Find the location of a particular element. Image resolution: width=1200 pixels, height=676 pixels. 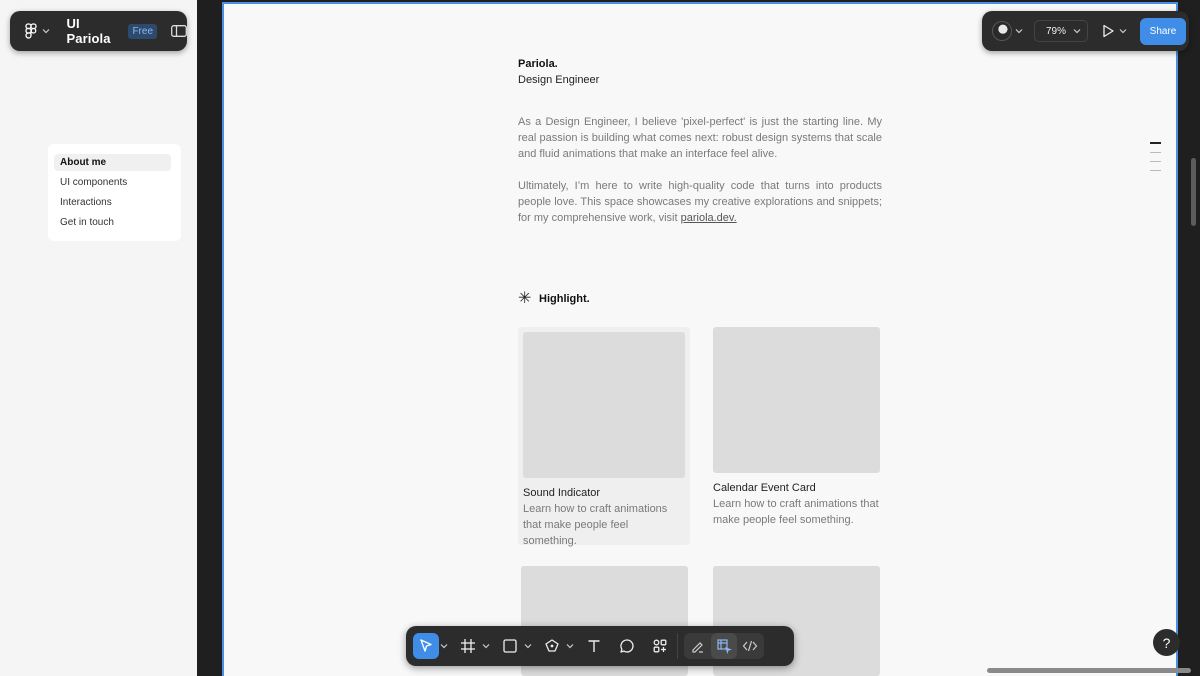

file-menu: UI Pariola Free is located at coordinates (98, 31).